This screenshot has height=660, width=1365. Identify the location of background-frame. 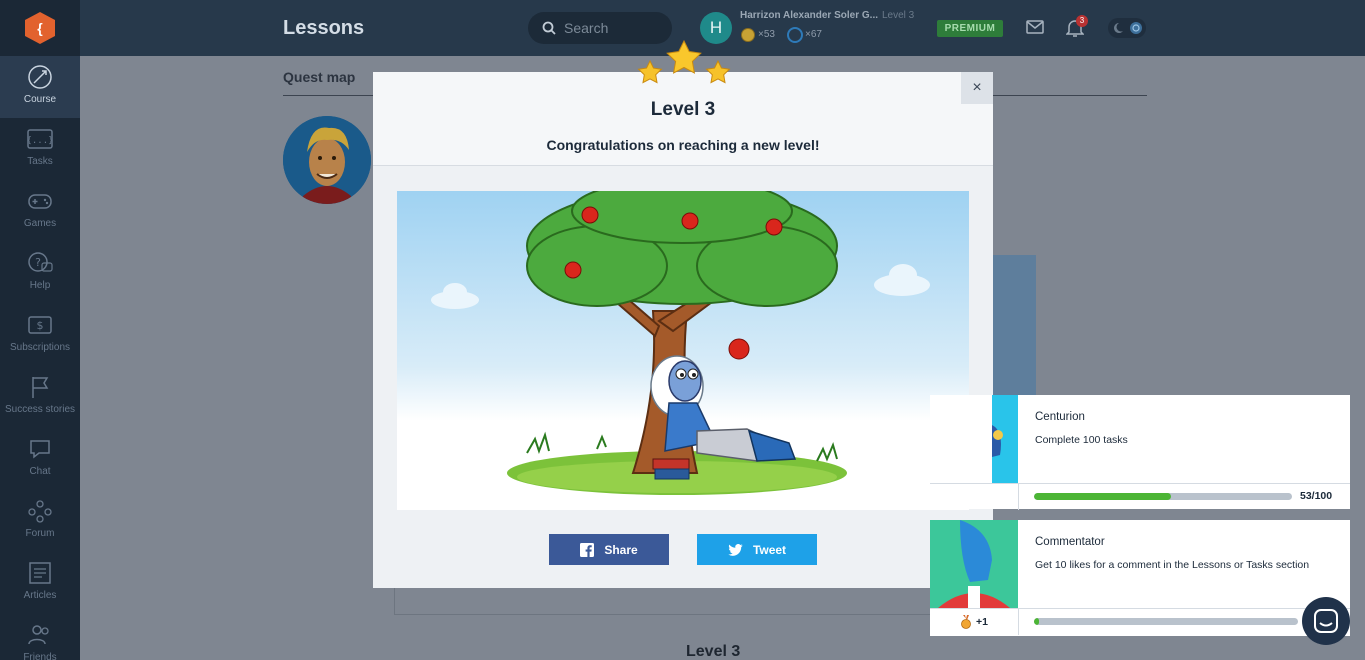
(664, 600).